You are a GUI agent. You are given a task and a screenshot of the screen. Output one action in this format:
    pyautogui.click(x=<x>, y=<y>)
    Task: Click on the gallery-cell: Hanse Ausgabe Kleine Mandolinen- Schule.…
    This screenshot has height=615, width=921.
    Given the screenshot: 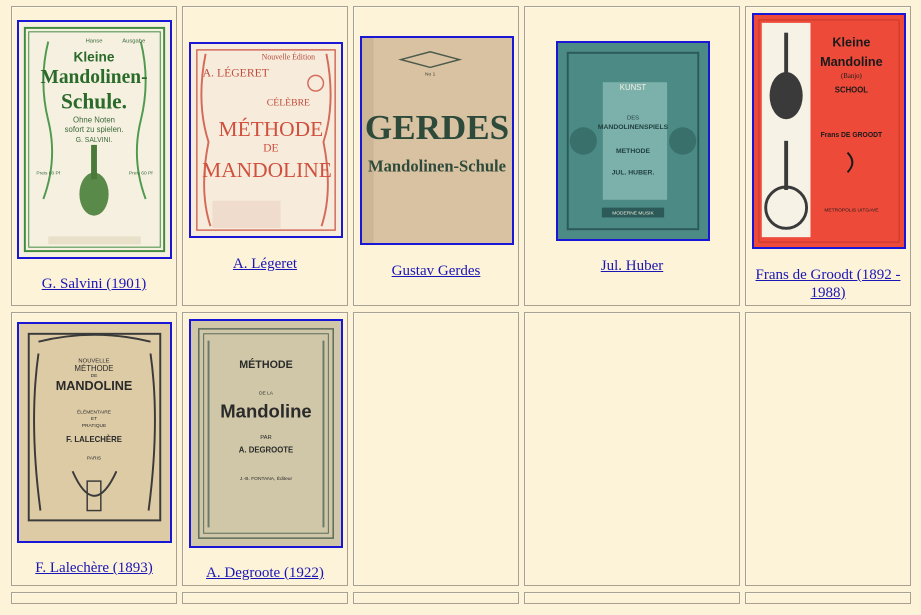 What is the action you would take?
    pyautogui.click(x=94, y=156)
    